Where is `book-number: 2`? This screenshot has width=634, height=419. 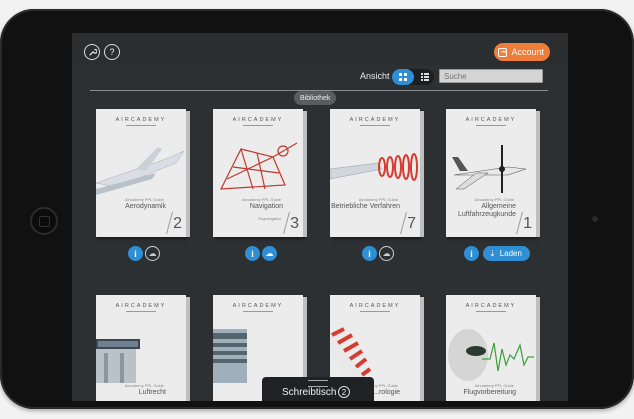
book-number: 2 is located at coordinates (177, 223).